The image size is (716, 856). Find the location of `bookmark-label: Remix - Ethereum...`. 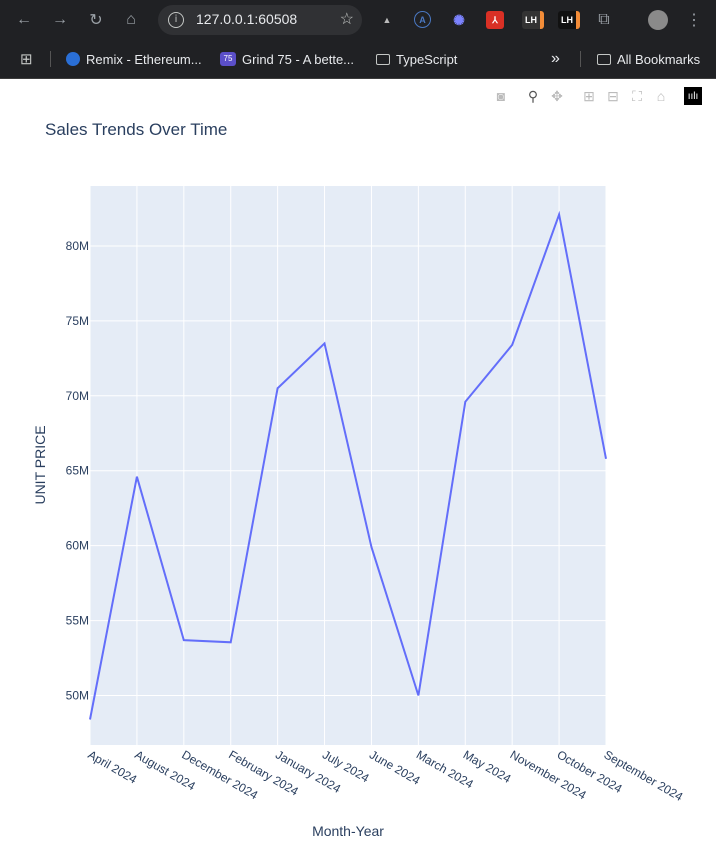

bookmark-label: Remix - Ethereum... is located at coordinates (144, 59).